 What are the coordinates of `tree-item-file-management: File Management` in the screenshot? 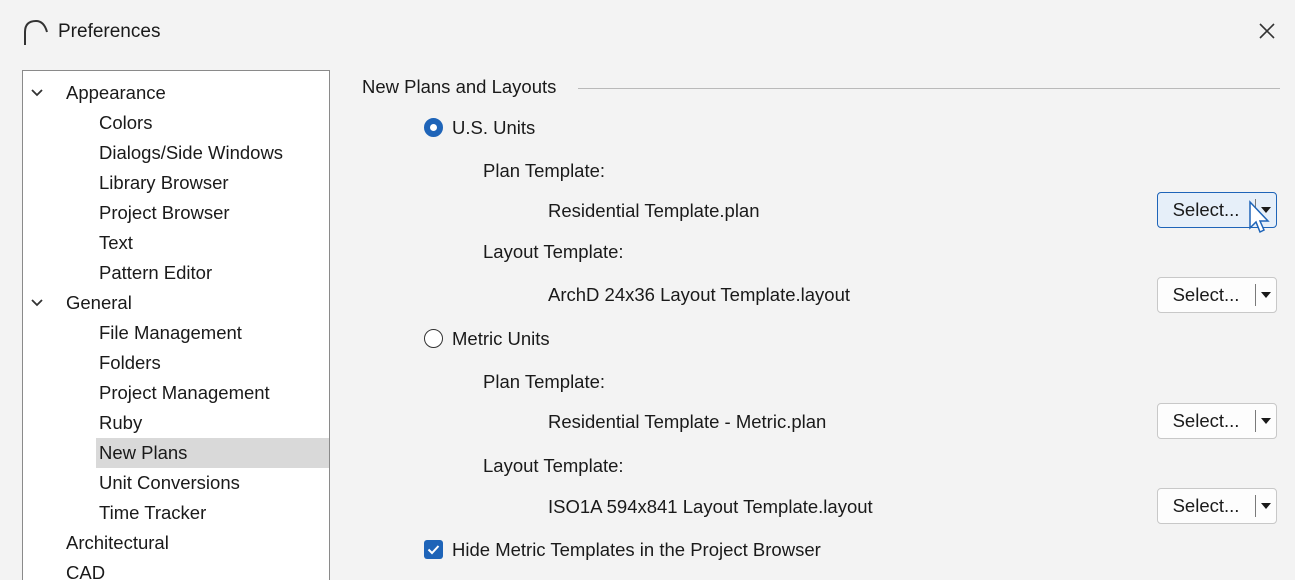 It's located at (176, 333).